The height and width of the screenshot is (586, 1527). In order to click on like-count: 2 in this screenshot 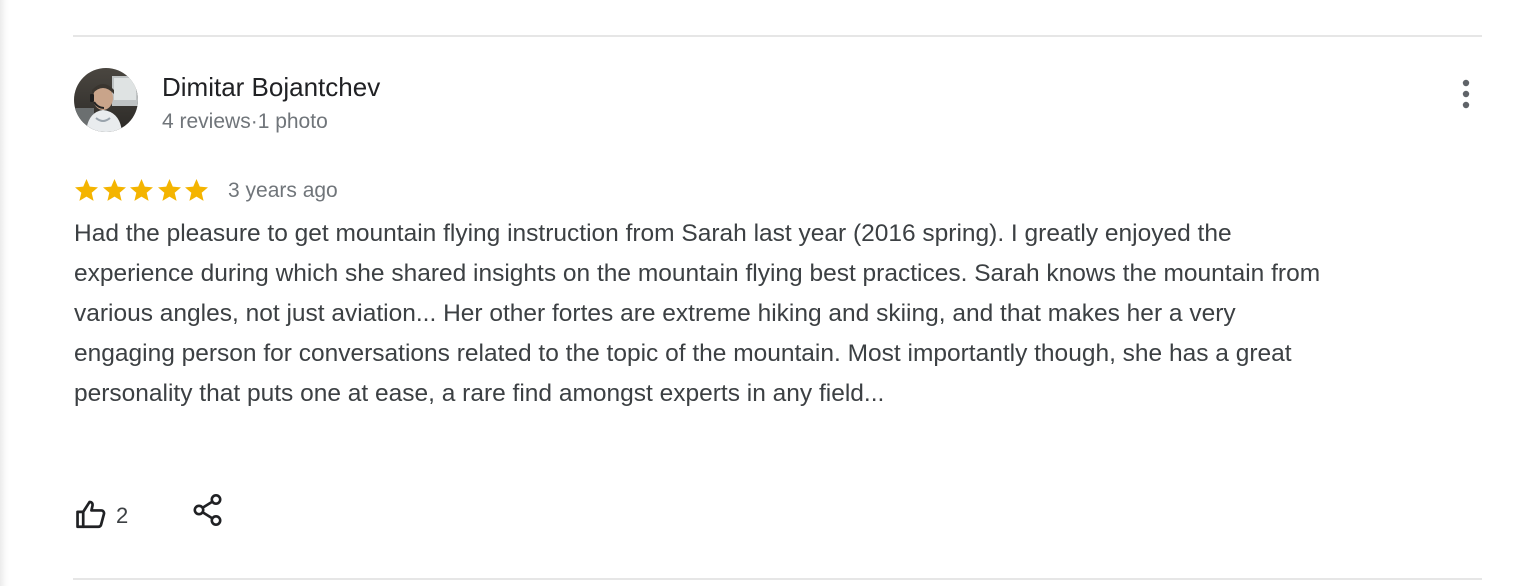, I will do `click(122, 515)`.